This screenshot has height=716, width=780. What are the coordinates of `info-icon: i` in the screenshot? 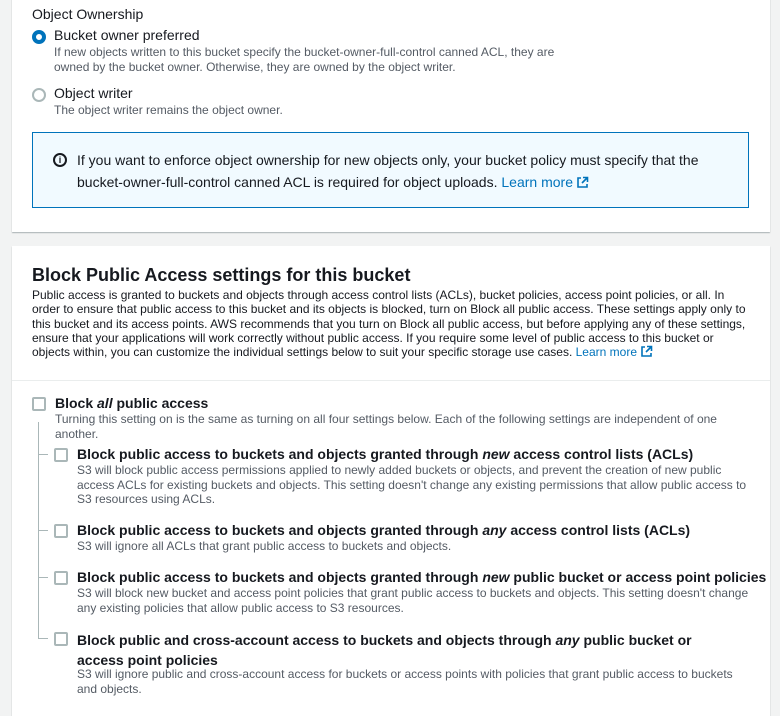 It's located at (60, 160).